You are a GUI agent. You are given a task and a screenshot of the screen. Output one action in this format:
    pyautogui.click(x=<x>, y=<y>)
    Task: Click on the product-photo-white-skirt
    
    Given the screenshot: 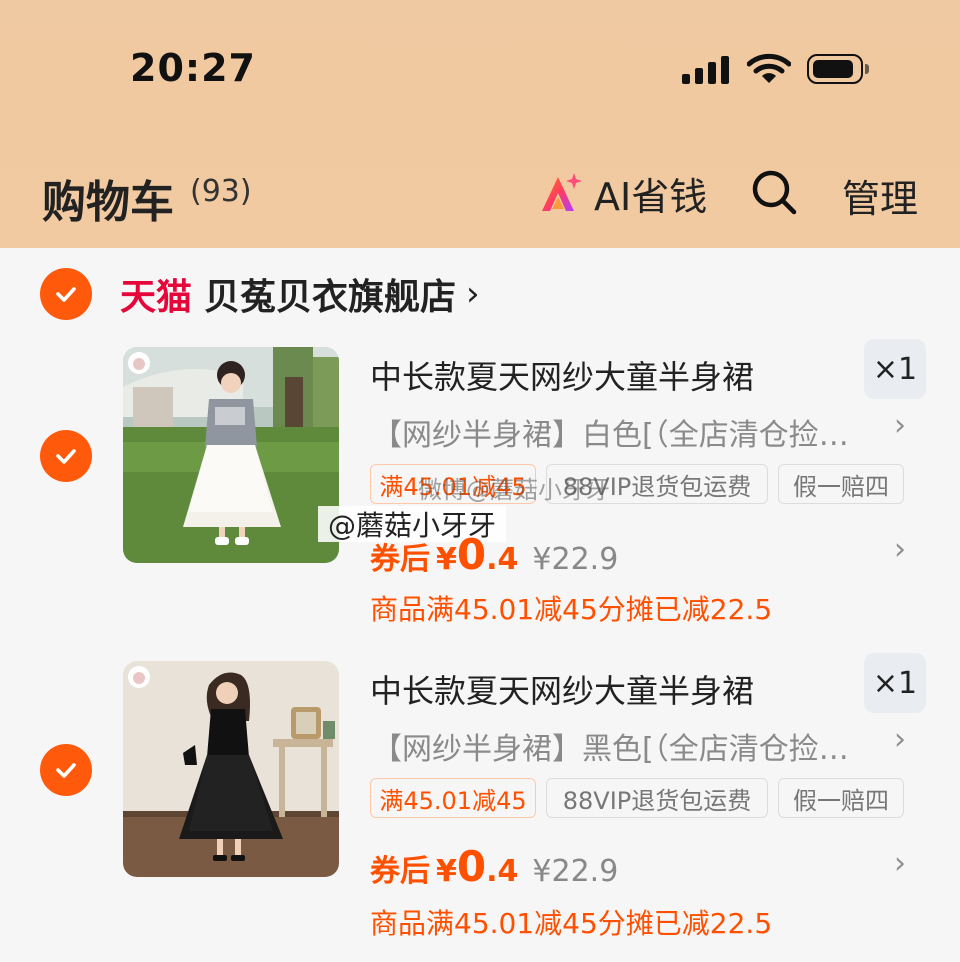 What is the action you would take?
    pyautogui.click(x=231, y=455)
    